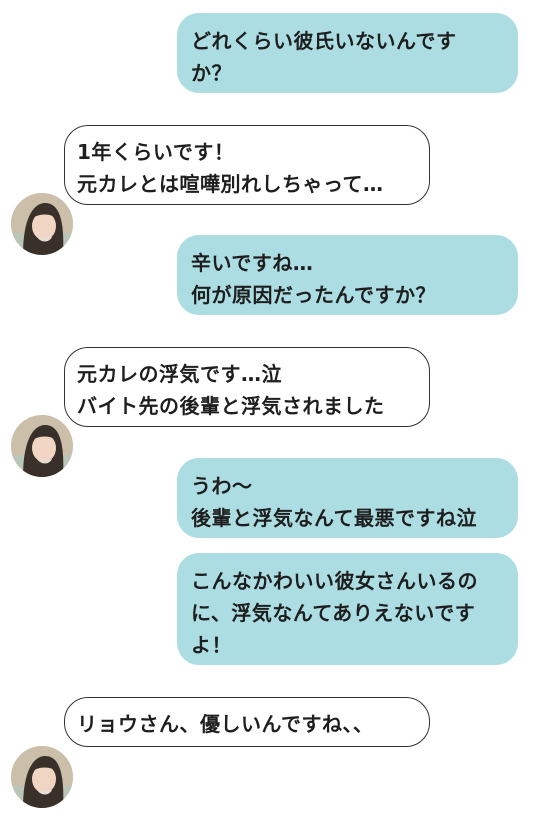 The height and width of the screenshot is (823, 540). What do you see at coordinates (347, 53) in the screenshot?
I see `sent-message: どれくらい彼氏いないんです か？` at bounding box center [347, 53].